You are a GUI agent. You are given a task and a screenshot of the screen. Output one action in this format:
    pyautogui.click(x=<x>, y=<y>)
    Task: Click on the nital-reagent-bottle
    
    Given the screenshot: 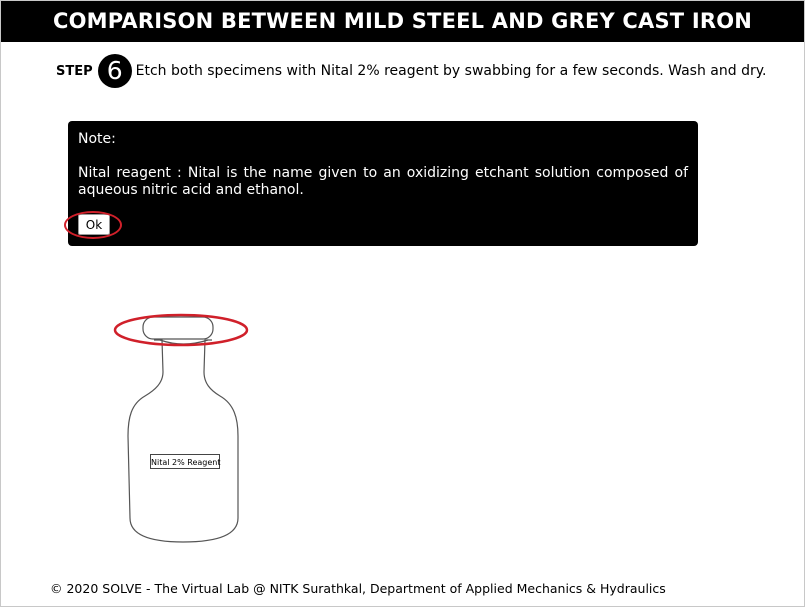 What is the action you would take?
    pyautogui.click(x=183, y=428)
    